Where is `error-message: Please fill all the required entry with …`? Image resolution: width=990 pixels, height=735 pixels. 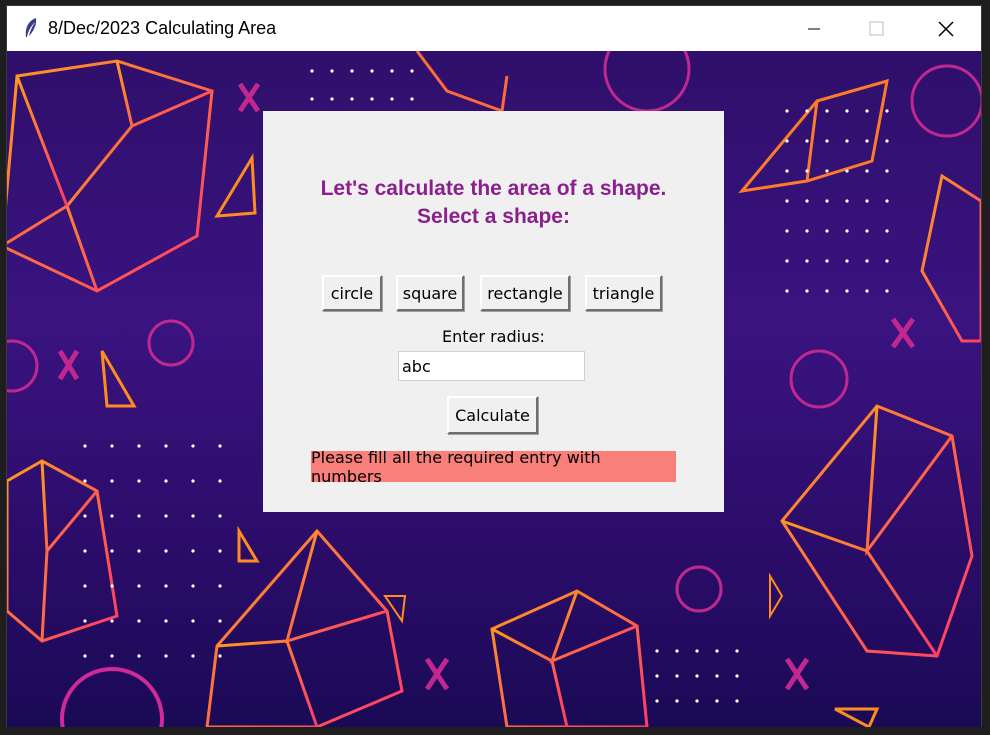
error-message: Please fill all the required entry with … is located at coordinates (493, 467).